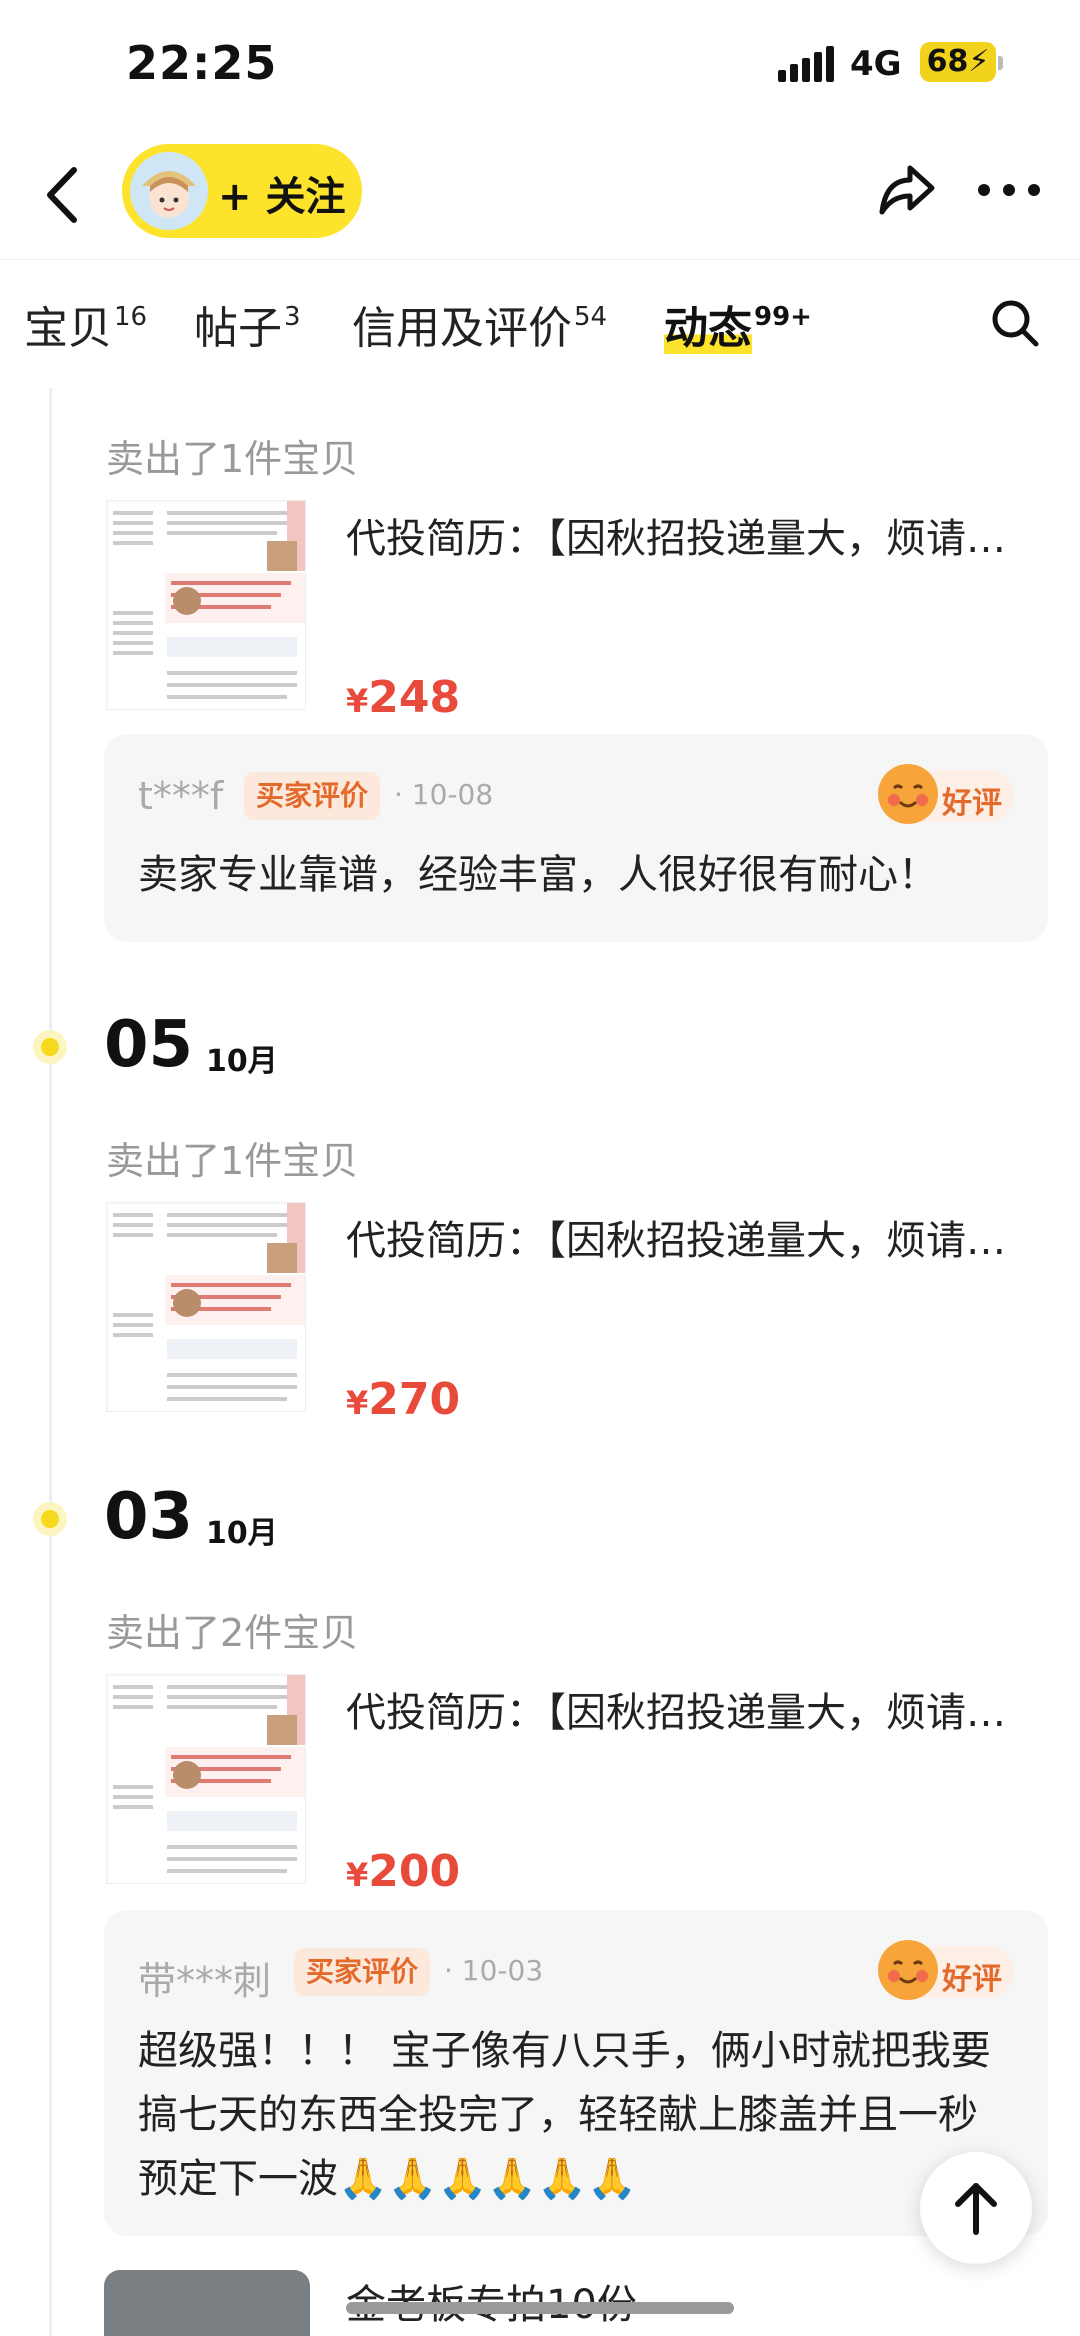 Image resolution: width=1080 pixels, height=2336 pixels. What do you see at coordinates (202, 63) in the screenshot?
I see `status-time: 22:25` at bounding box center [202, 63].